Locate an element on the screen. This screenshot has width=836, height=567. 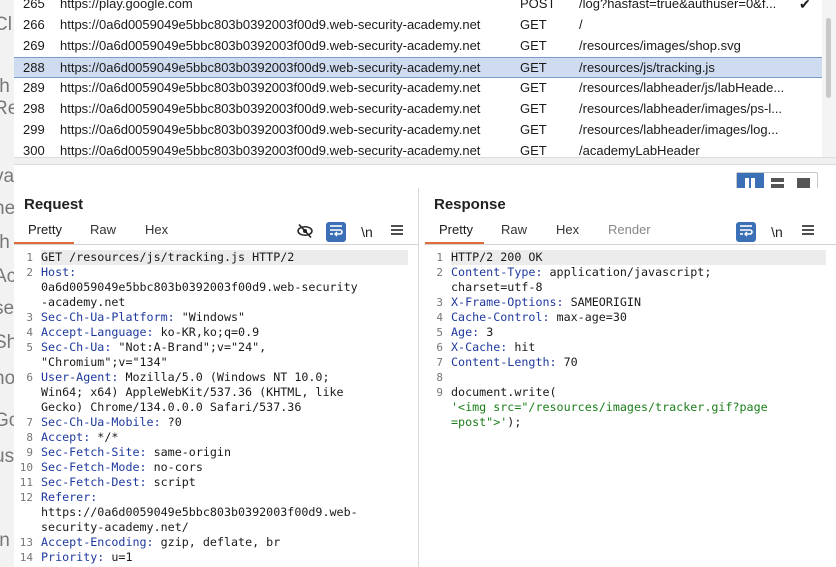
row-method: POST is located at coordinates (538, 5).